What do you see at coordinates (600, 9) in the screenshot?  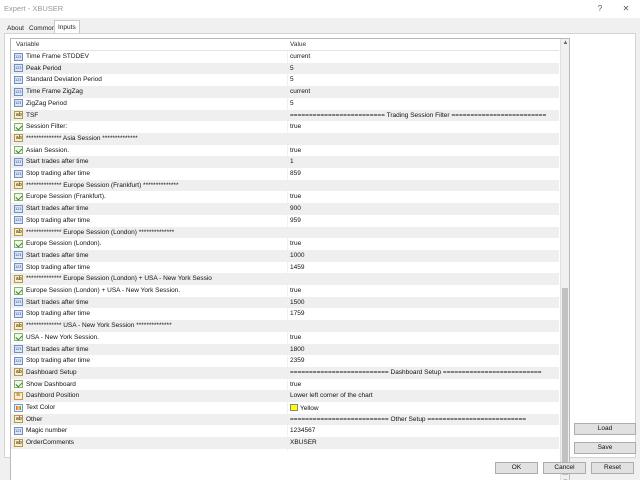 I see `help-button: ?` at bounding box center [600, 9].